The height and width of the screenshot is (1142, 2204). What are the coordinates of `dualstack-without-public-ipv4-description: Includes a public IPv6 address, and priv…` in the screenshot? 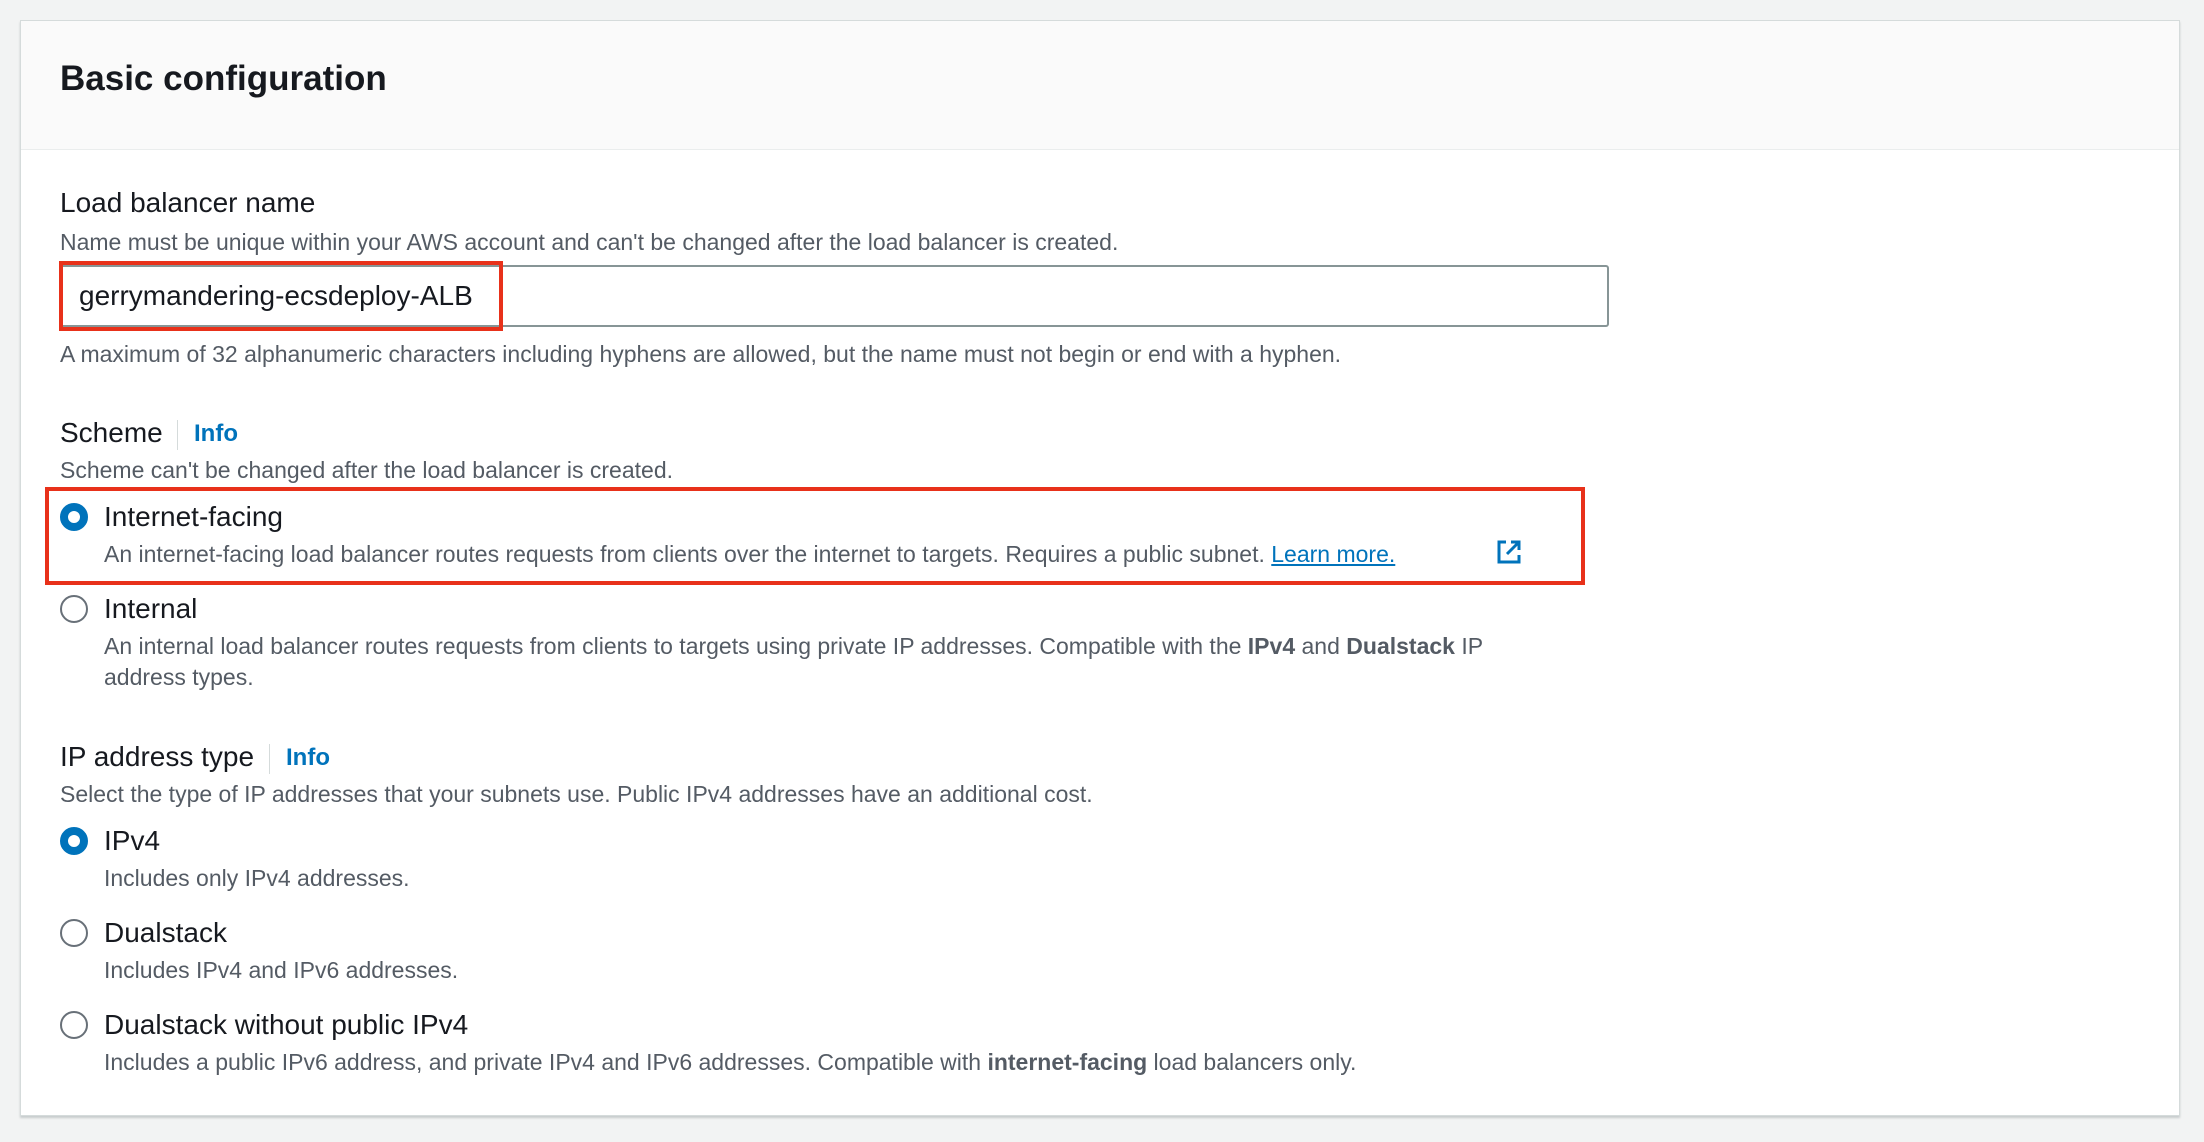 It's located at (730, 1062).